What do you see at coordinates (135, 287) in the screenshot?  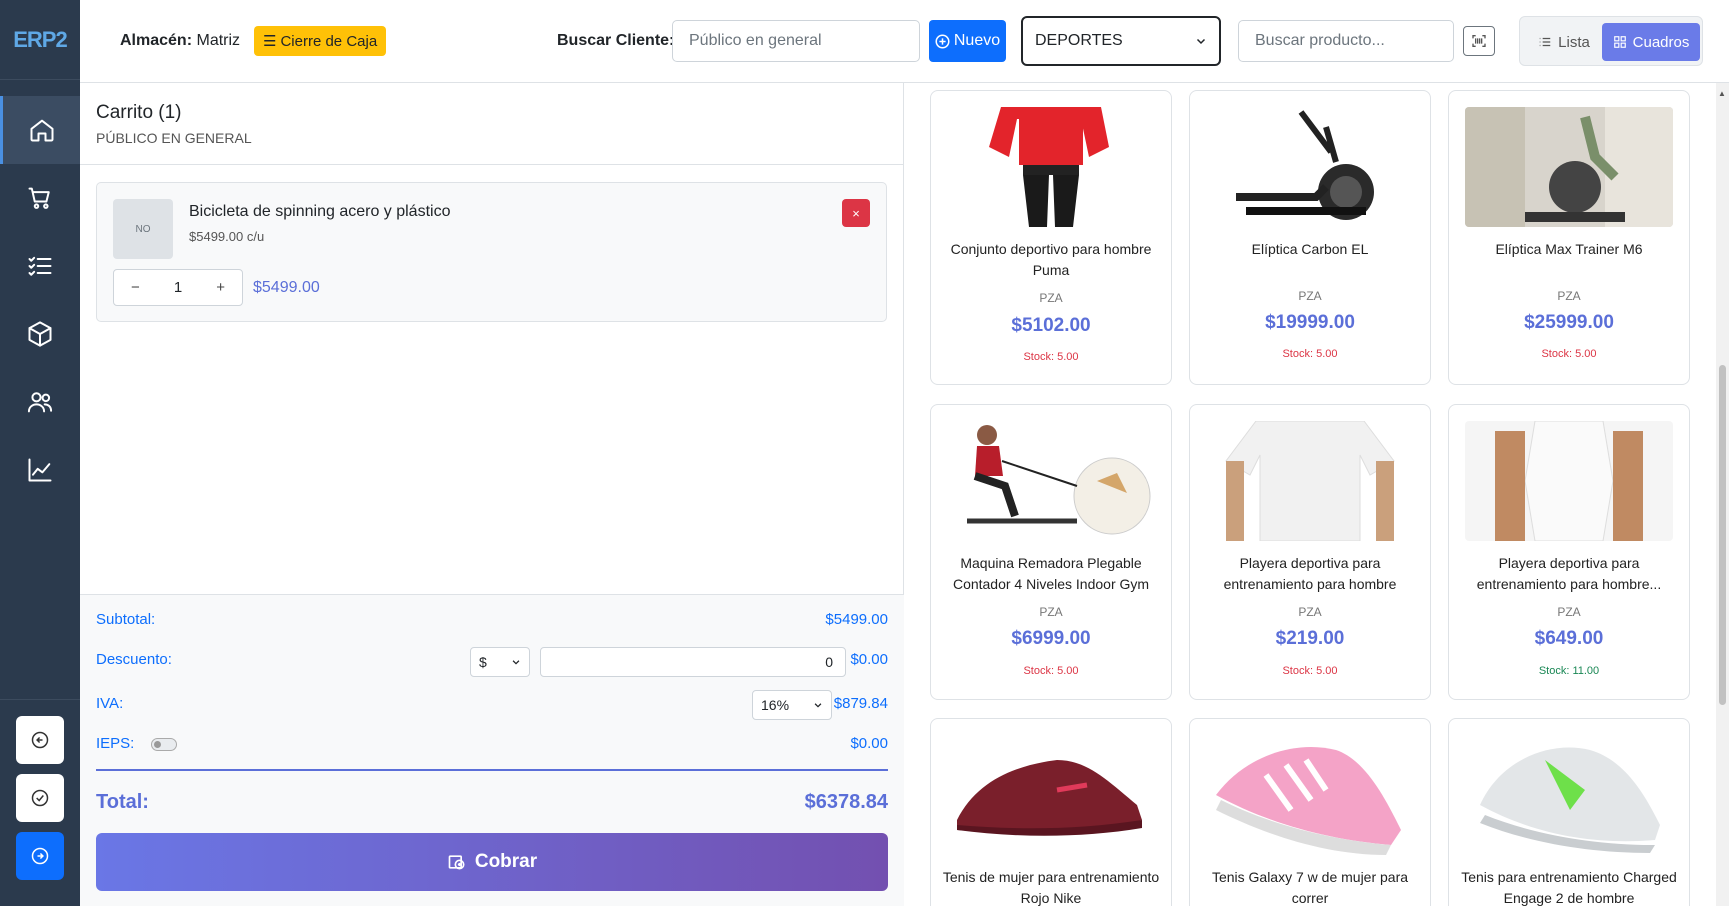 I see `decrease-qty-button: −` at bounding box center [135, 287].